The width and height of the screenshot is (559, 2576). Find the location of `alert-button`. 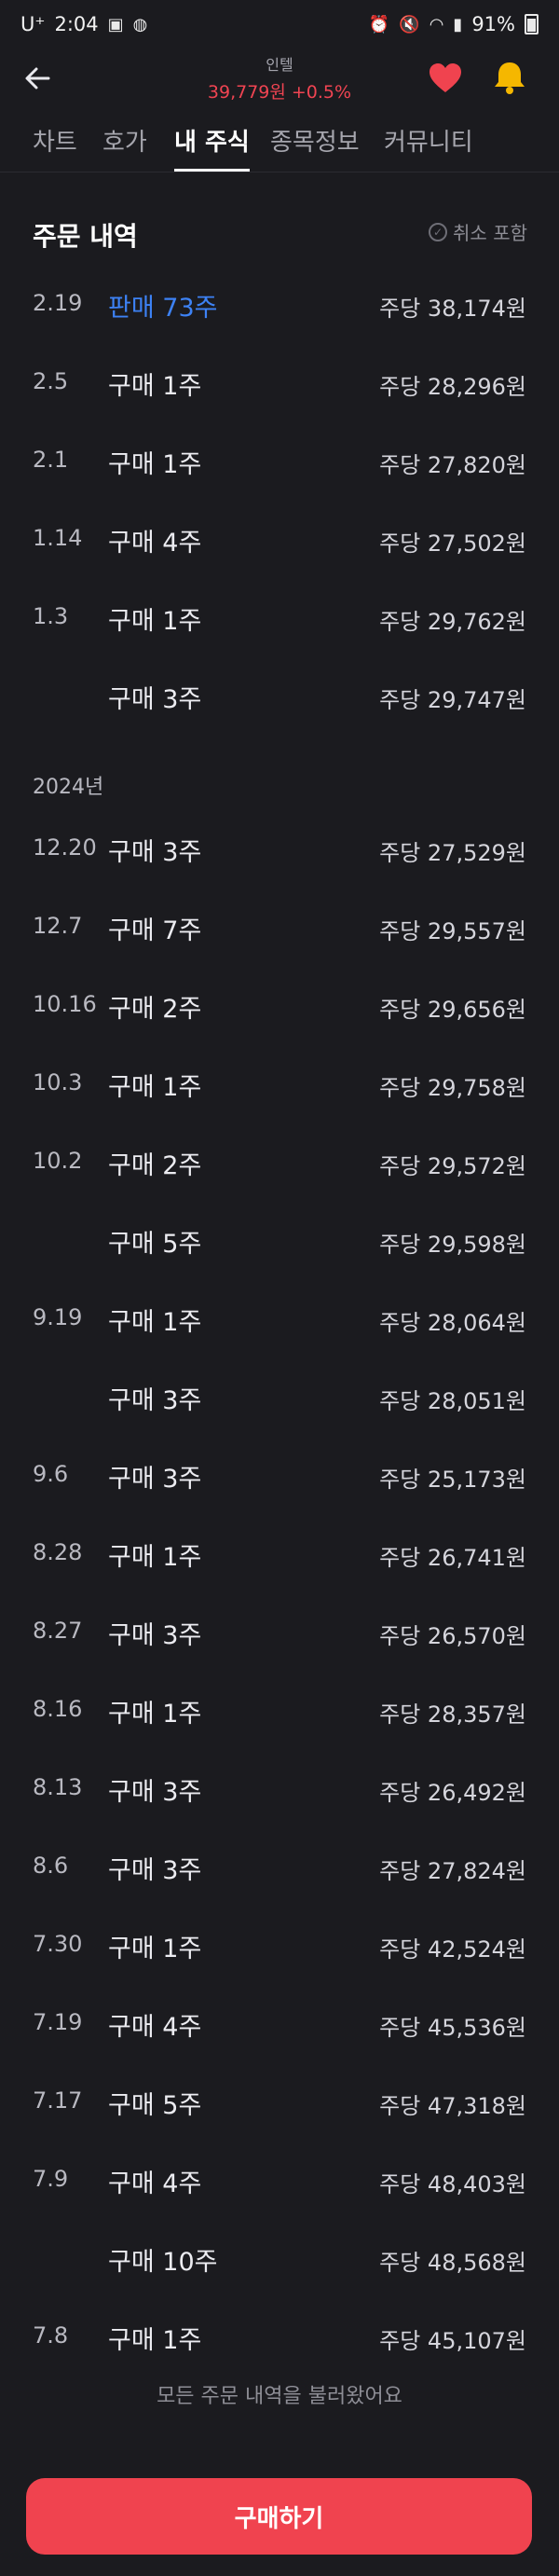

alert-button is located at coordinates (509, 77).